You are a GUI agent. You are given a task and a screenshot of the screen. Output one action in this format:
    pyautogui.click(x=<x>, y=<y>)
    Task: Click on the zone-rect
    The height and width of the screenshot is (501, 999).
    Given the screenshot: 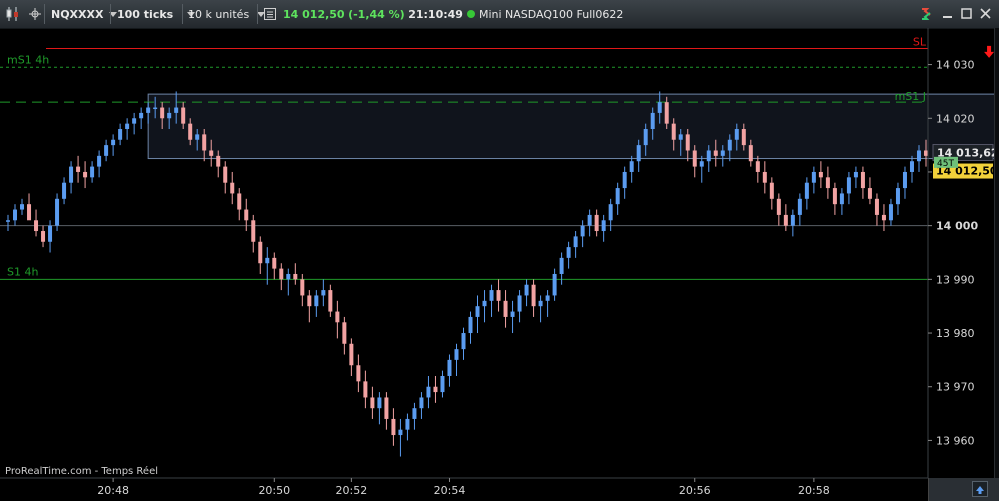 What is the action you would take?
    pyautogui.click(x=573, y=126)
    